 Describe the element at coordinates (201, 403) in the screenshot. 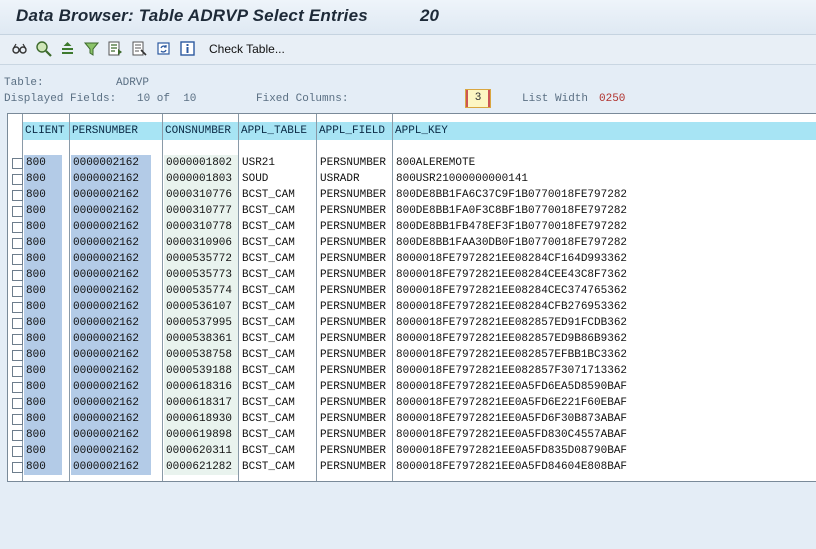

I see `cell-consnumber: 0000618317` at that location.